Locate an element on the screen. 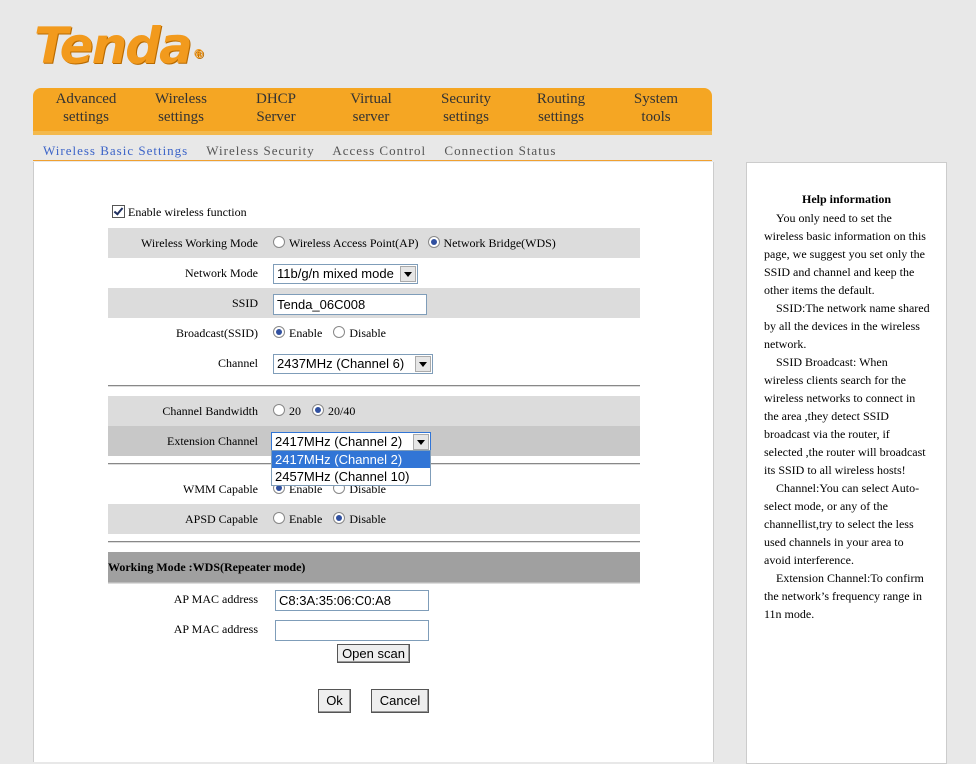 This screenshot has width=976, height=764. mode-wds-radio is located at coordinates (433, 242).